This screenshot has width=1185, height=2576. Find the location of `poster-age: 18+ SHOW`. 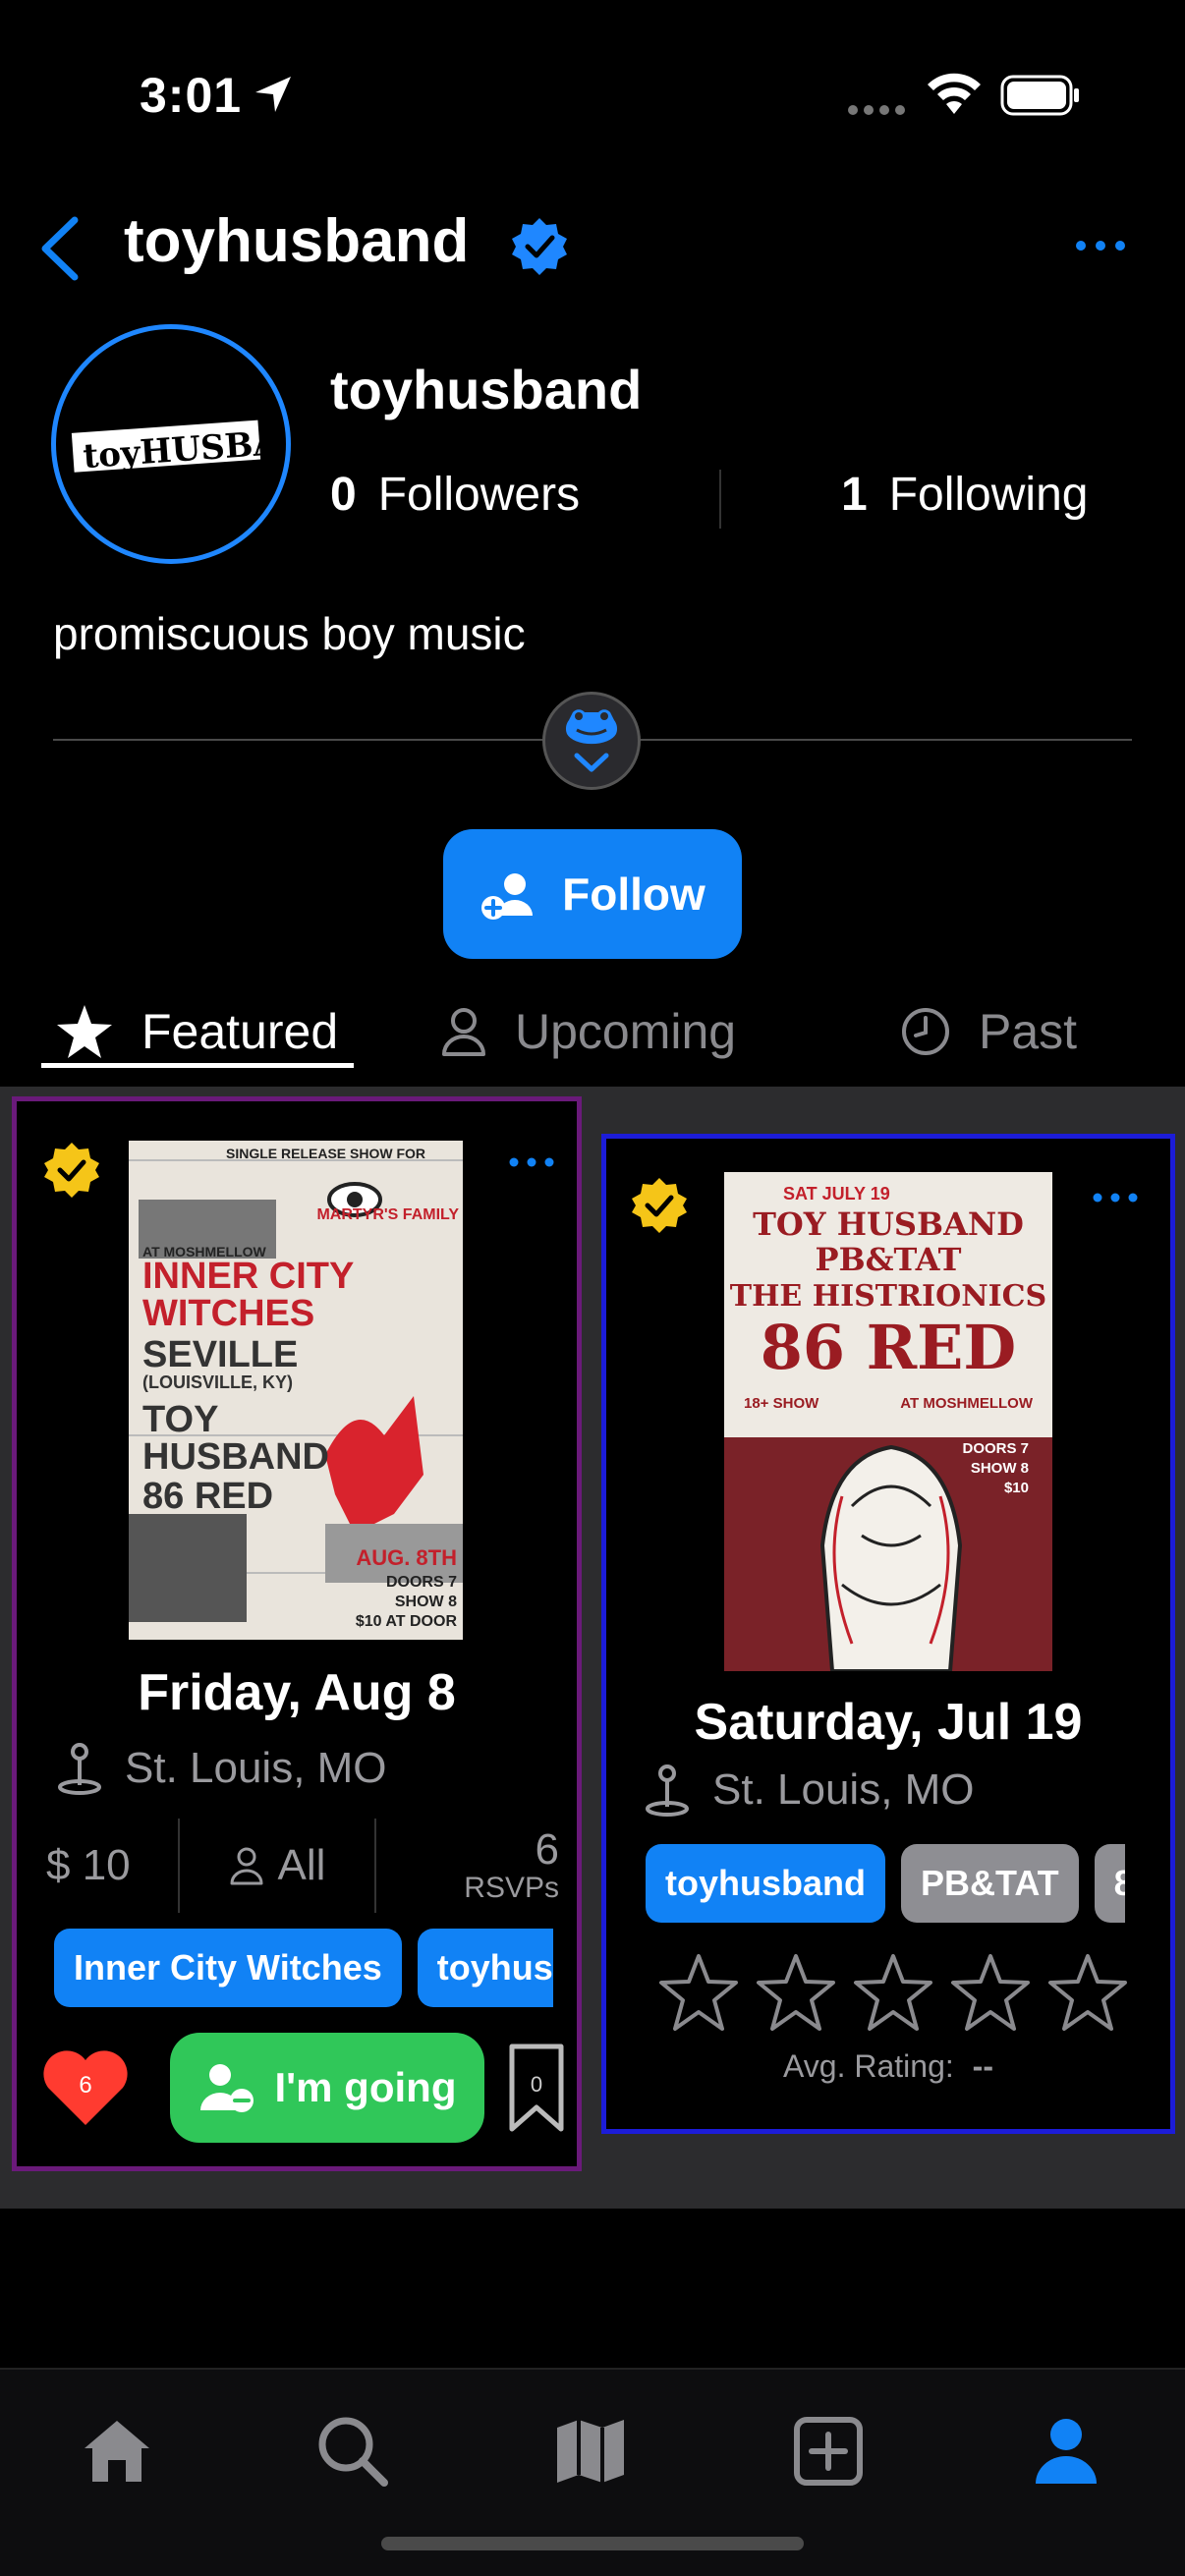

poster-age: 18+ SHOW is located at coordinates (782, 1403).